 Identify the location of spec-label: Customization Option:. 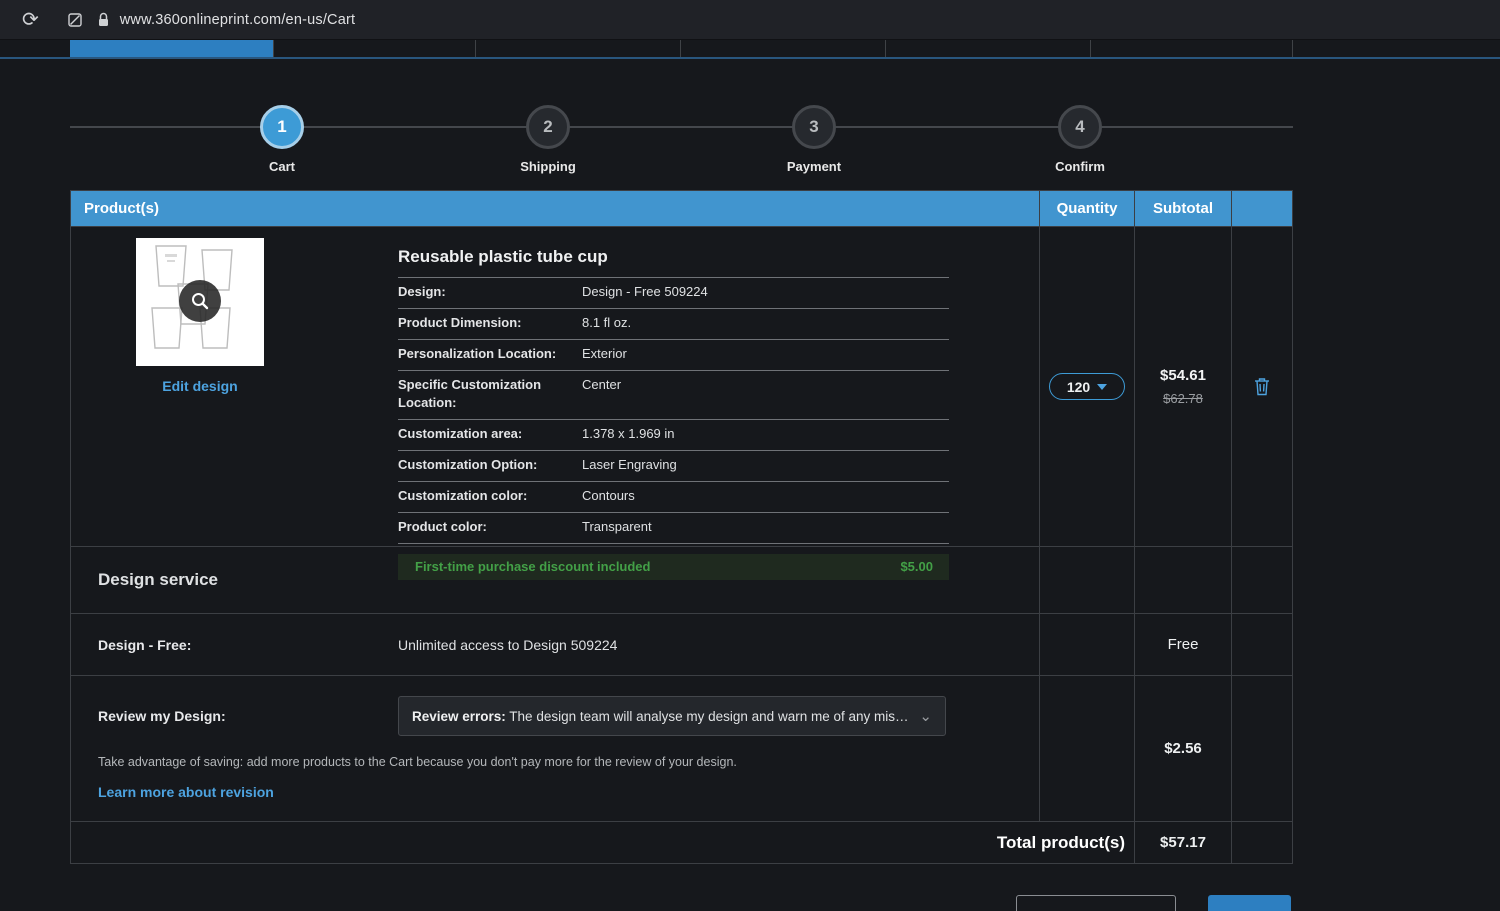
(468, 465).